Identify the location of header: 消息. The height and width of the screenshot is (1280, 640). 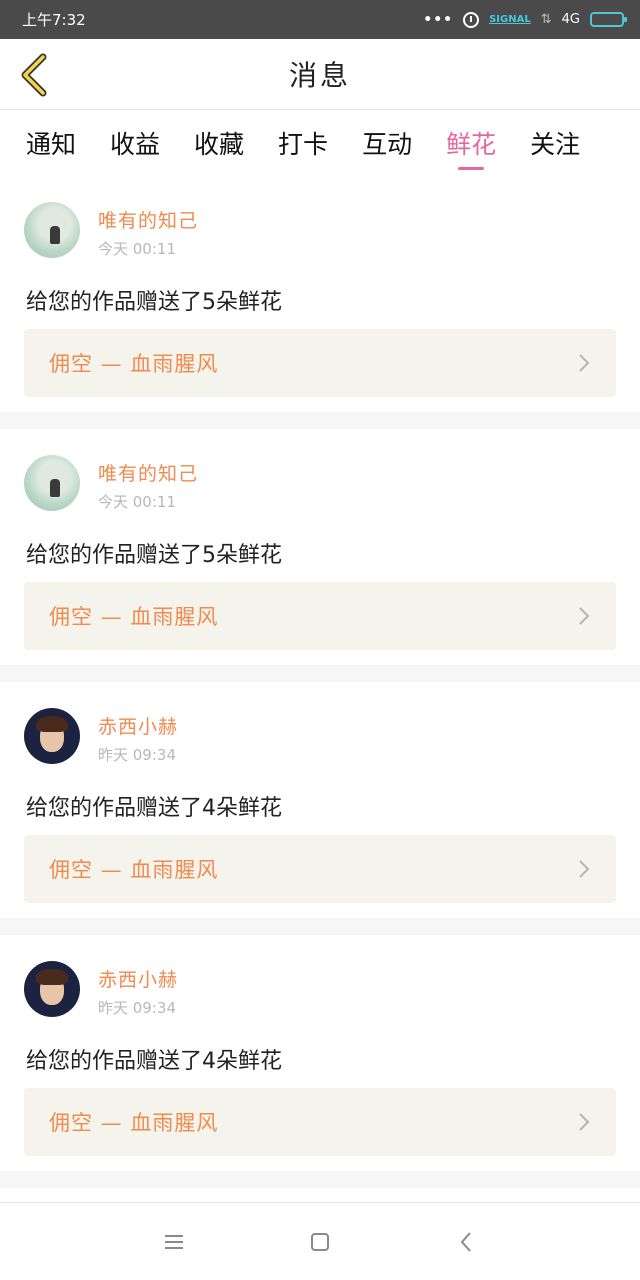
(320, 74).